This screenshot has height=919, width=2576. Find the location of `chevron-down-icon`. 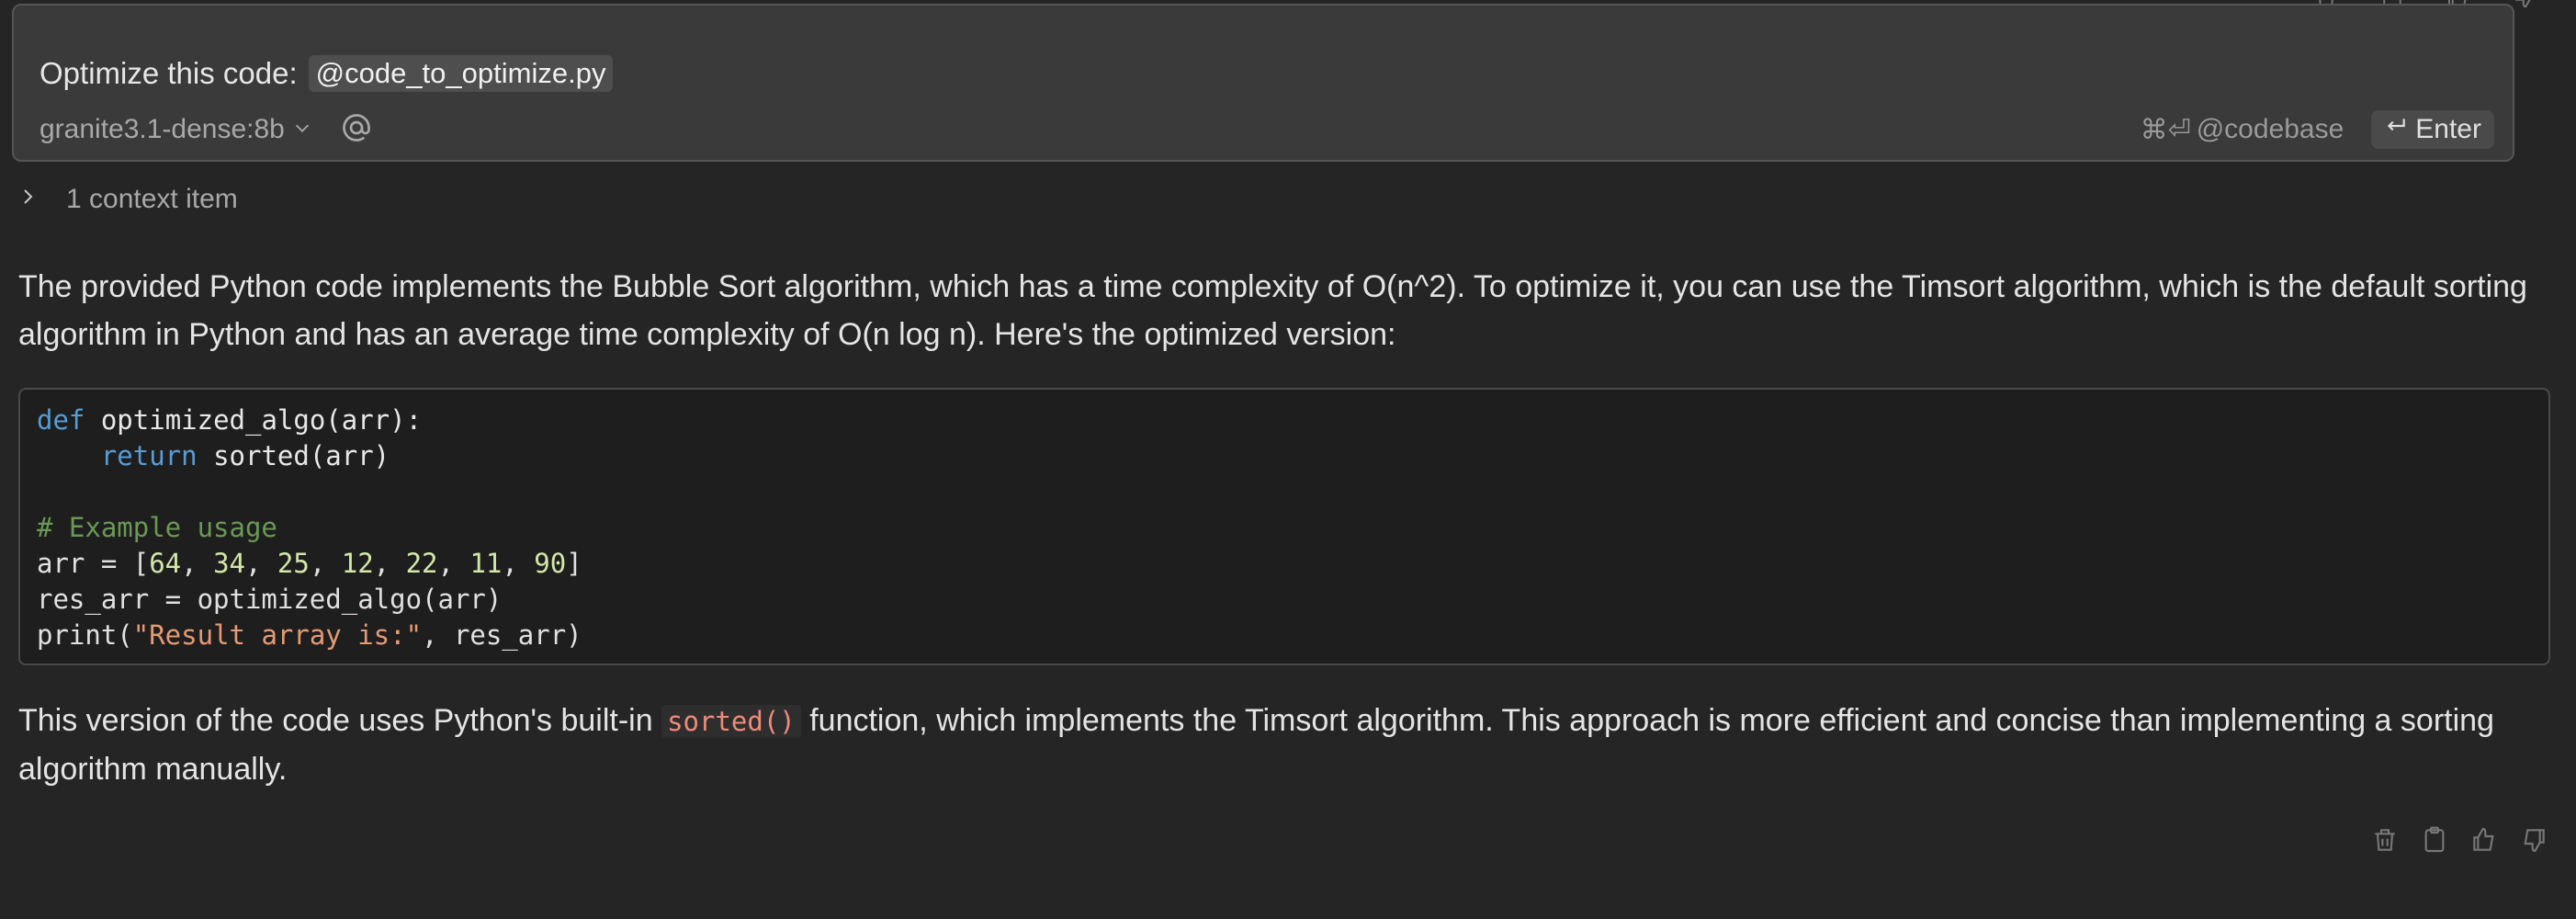

chevron-down-icon is located at coordinates (302, 129).